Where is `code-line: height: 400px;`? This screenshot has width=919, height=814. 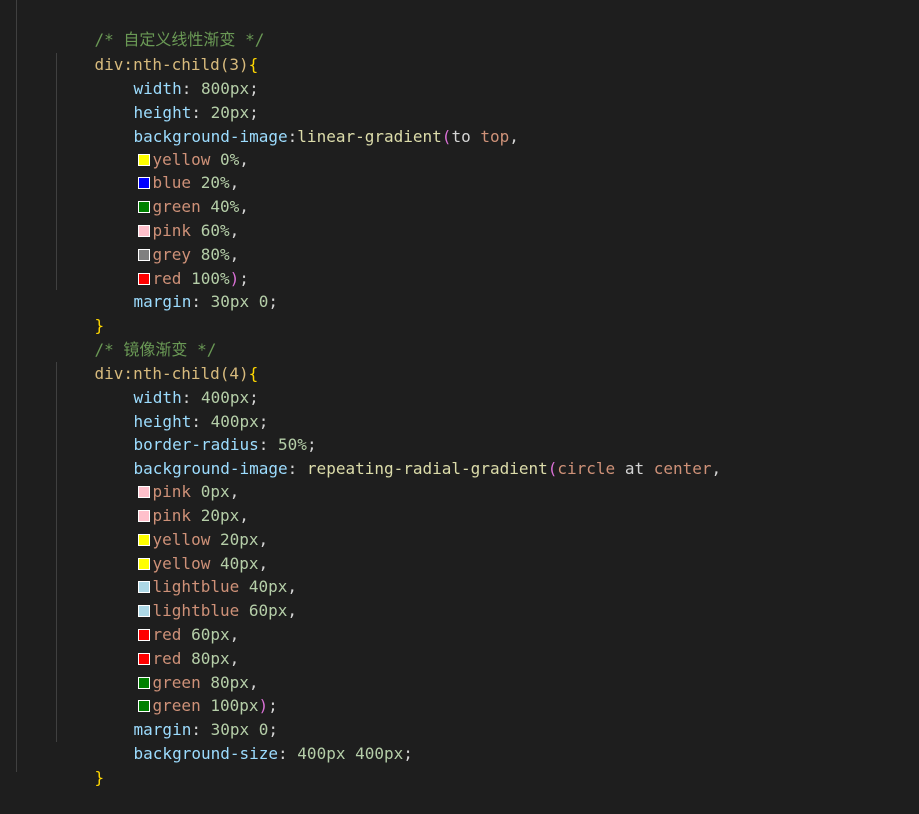 code-line: height: 400px; is located at coordinates (182, 408).